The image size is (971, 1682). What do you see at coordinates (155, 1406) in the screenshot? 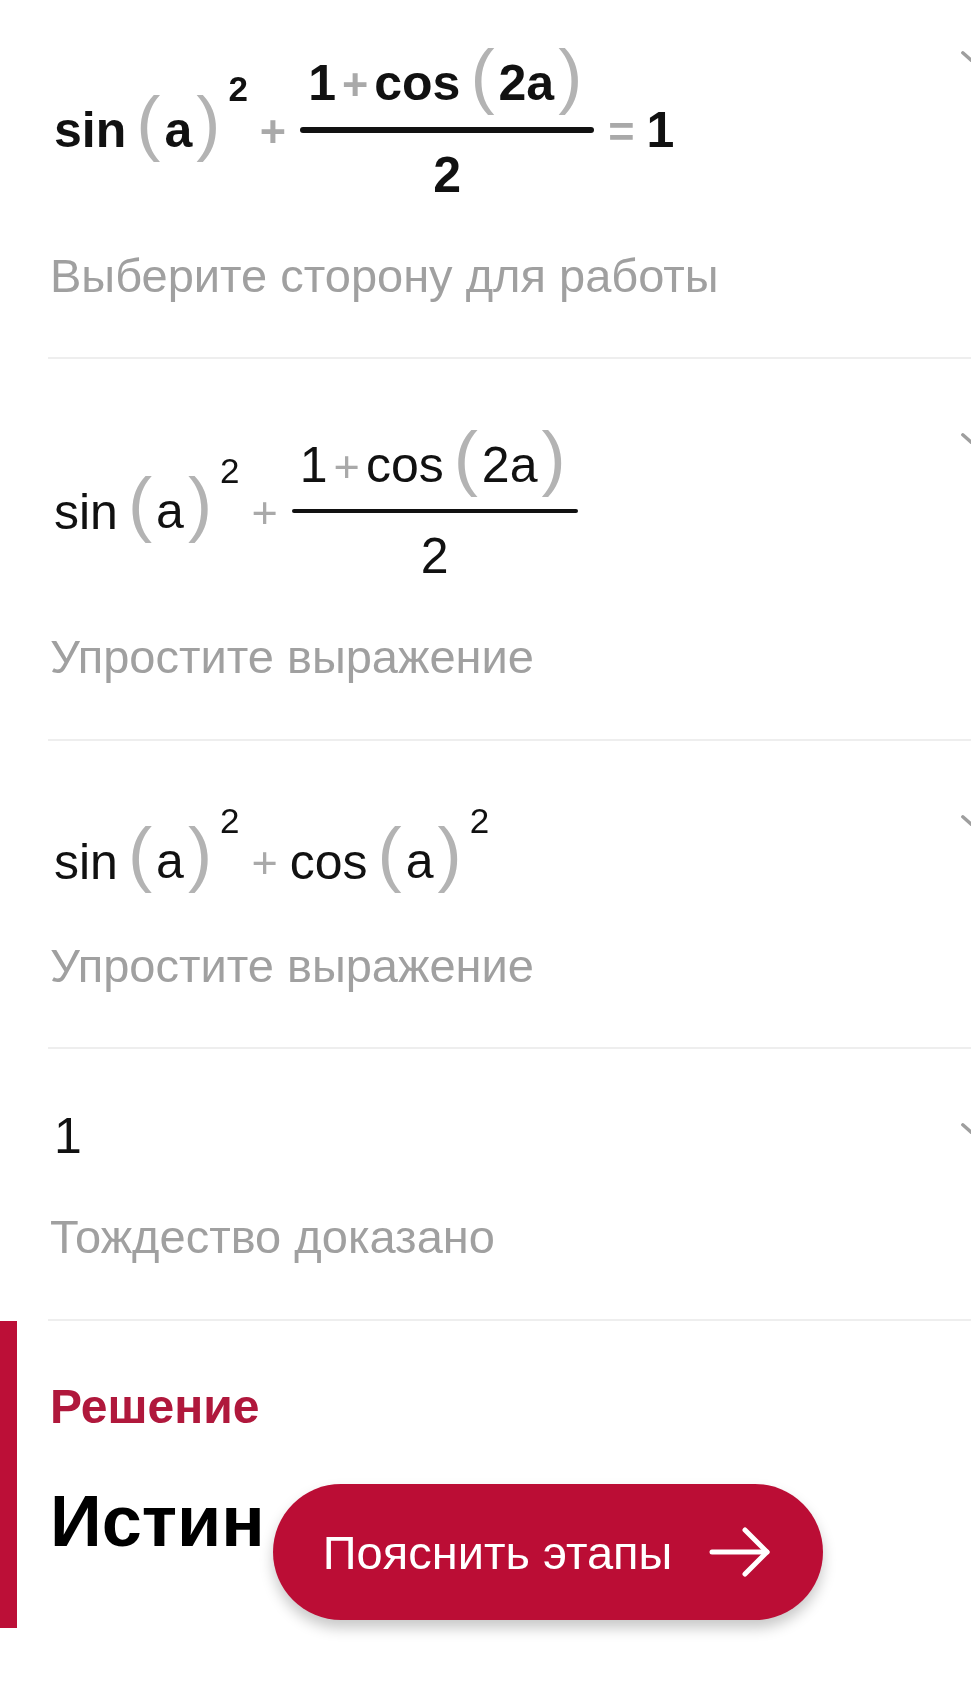
I see `section-heading: Решение` at bounding box center [155, 1406].